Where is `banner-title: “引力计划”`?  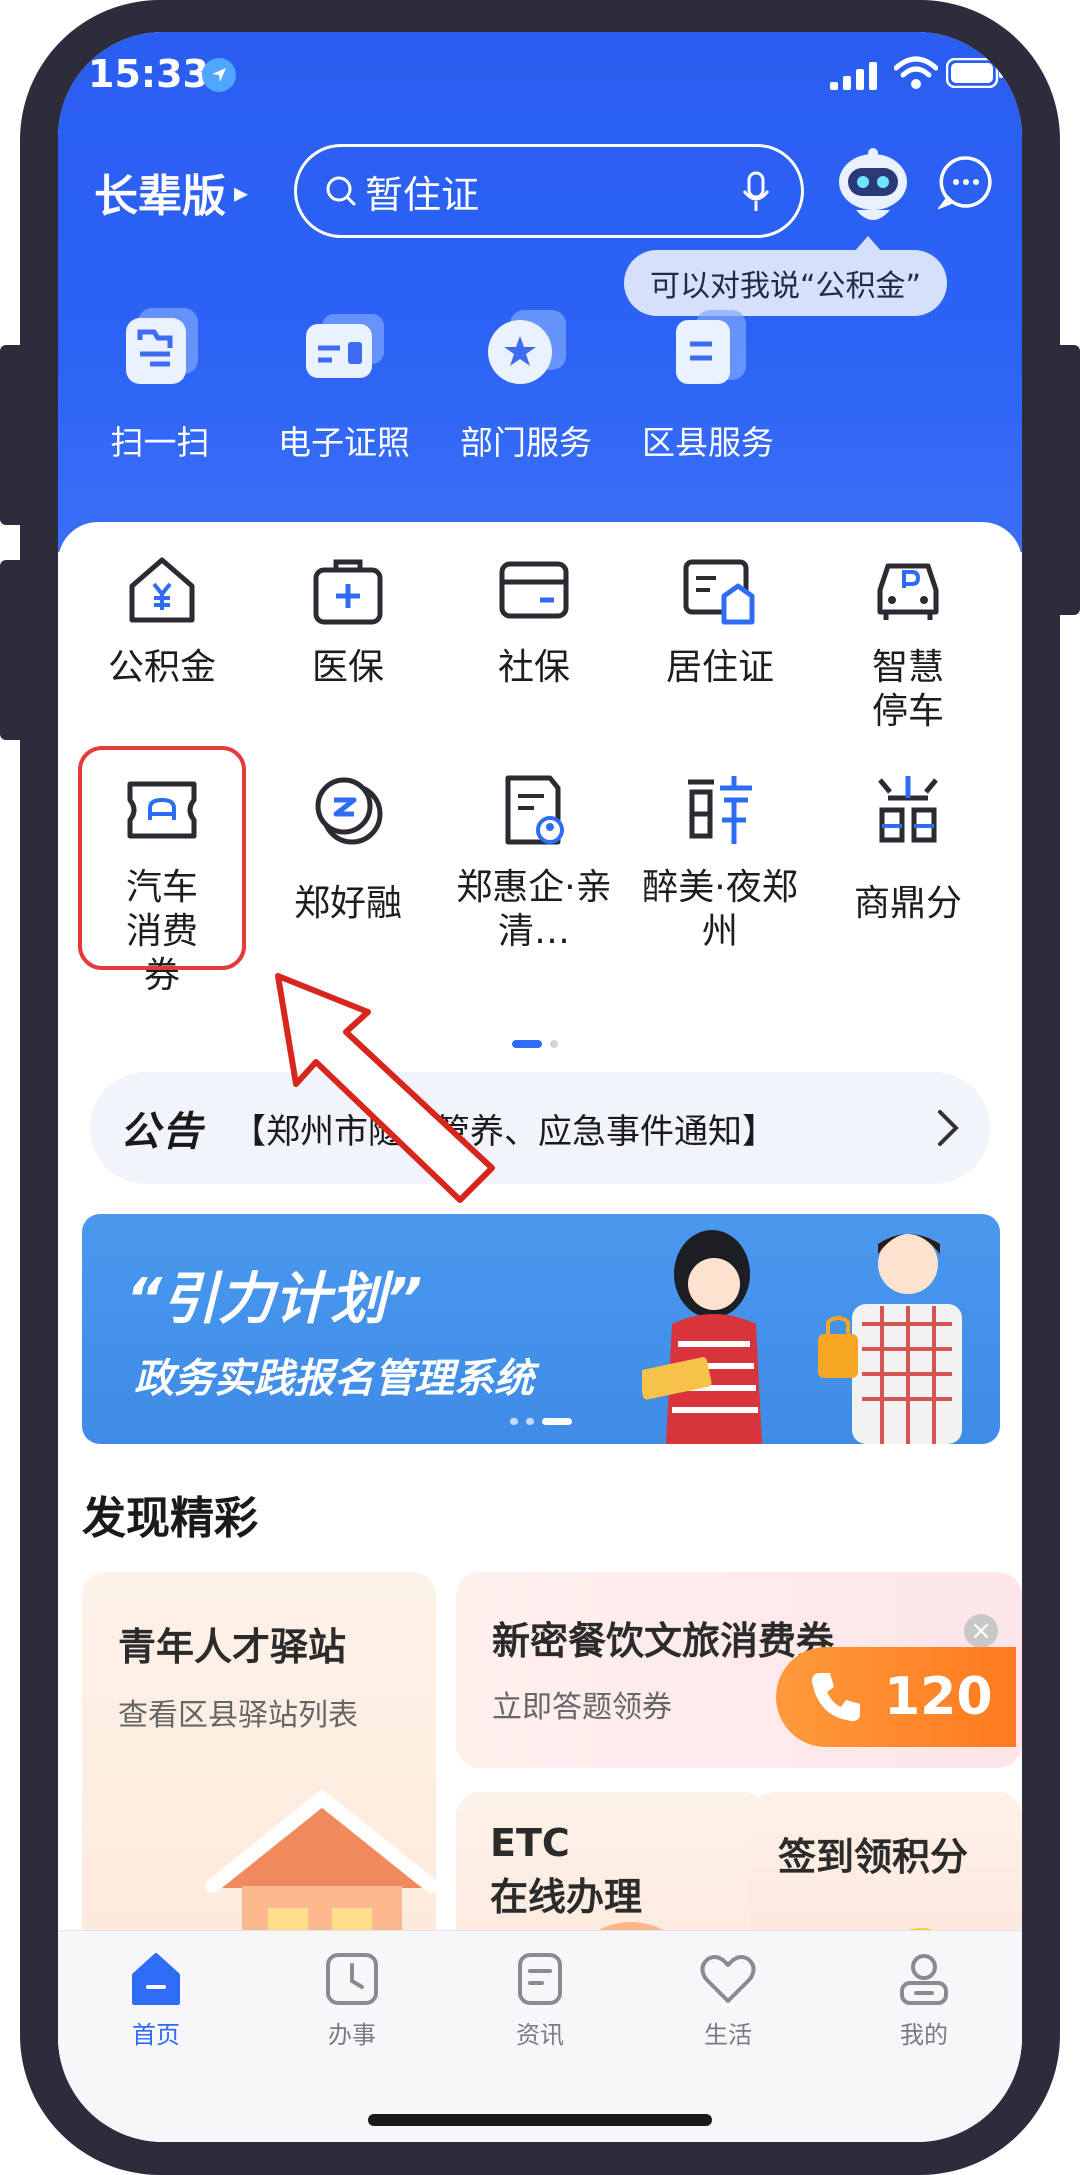
banner-title: “引力计划” is located at coordinates (274, 1299).